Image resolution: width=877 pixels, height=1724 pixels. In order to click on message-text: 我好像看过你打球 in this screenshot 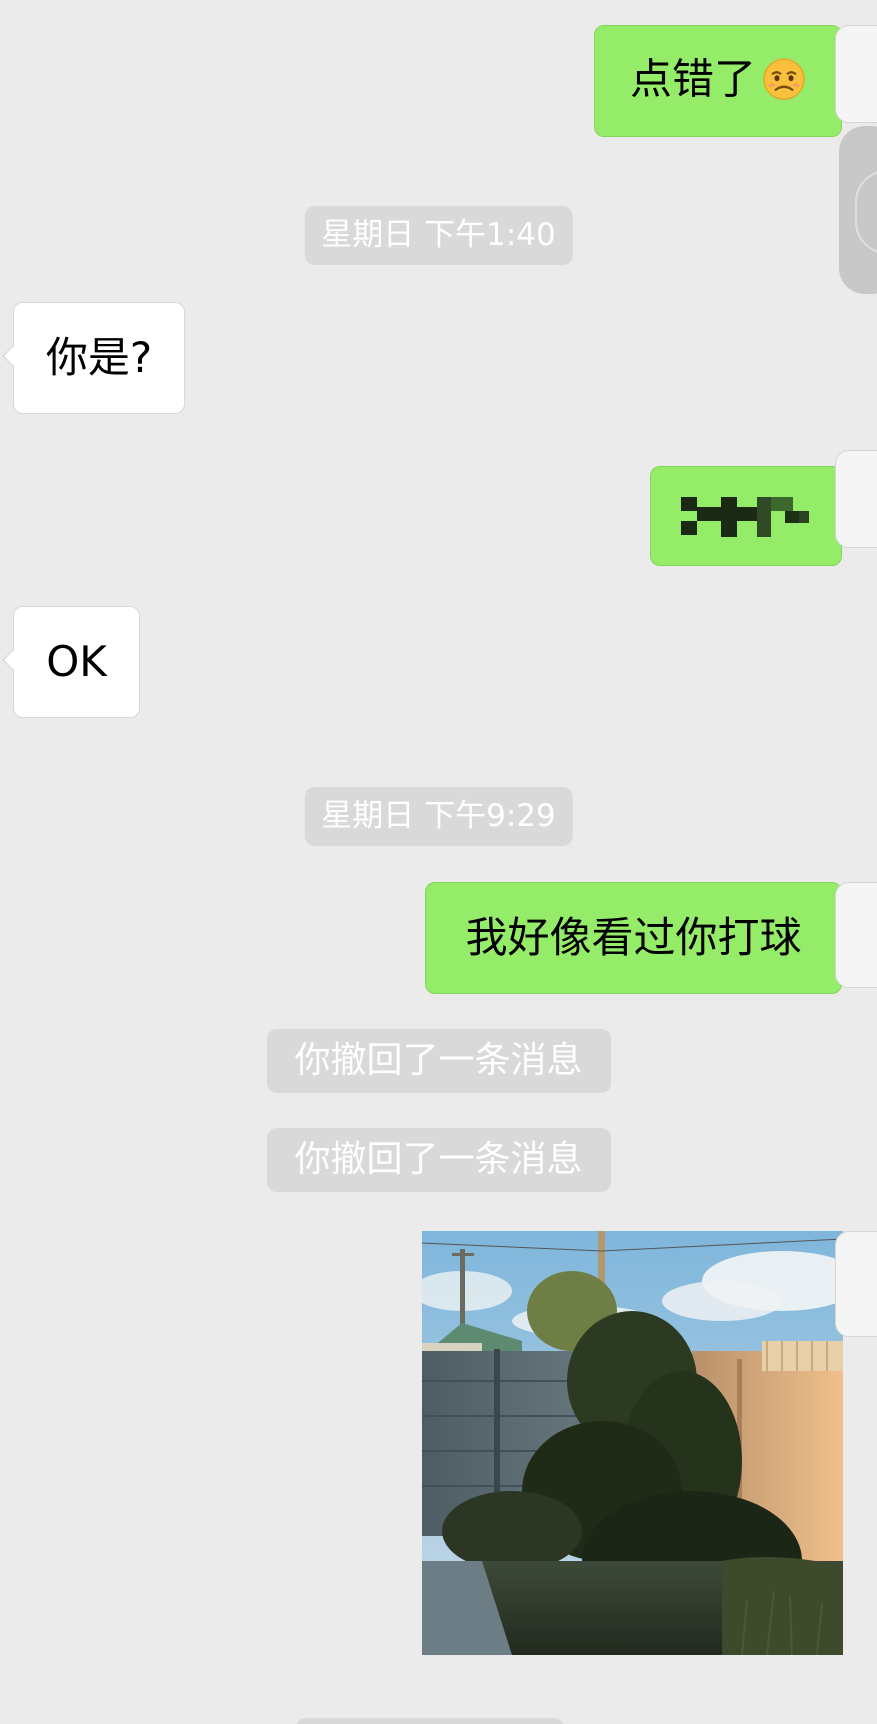, I will do `click(633, 937)`.